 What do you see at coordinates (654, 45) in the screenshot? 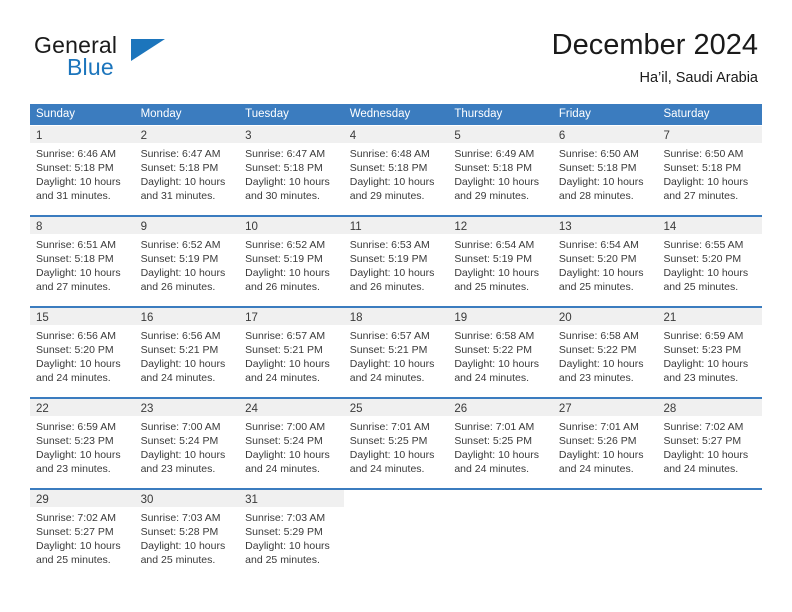
I see `page-title: December 2024` at bounding box center [654, 45].